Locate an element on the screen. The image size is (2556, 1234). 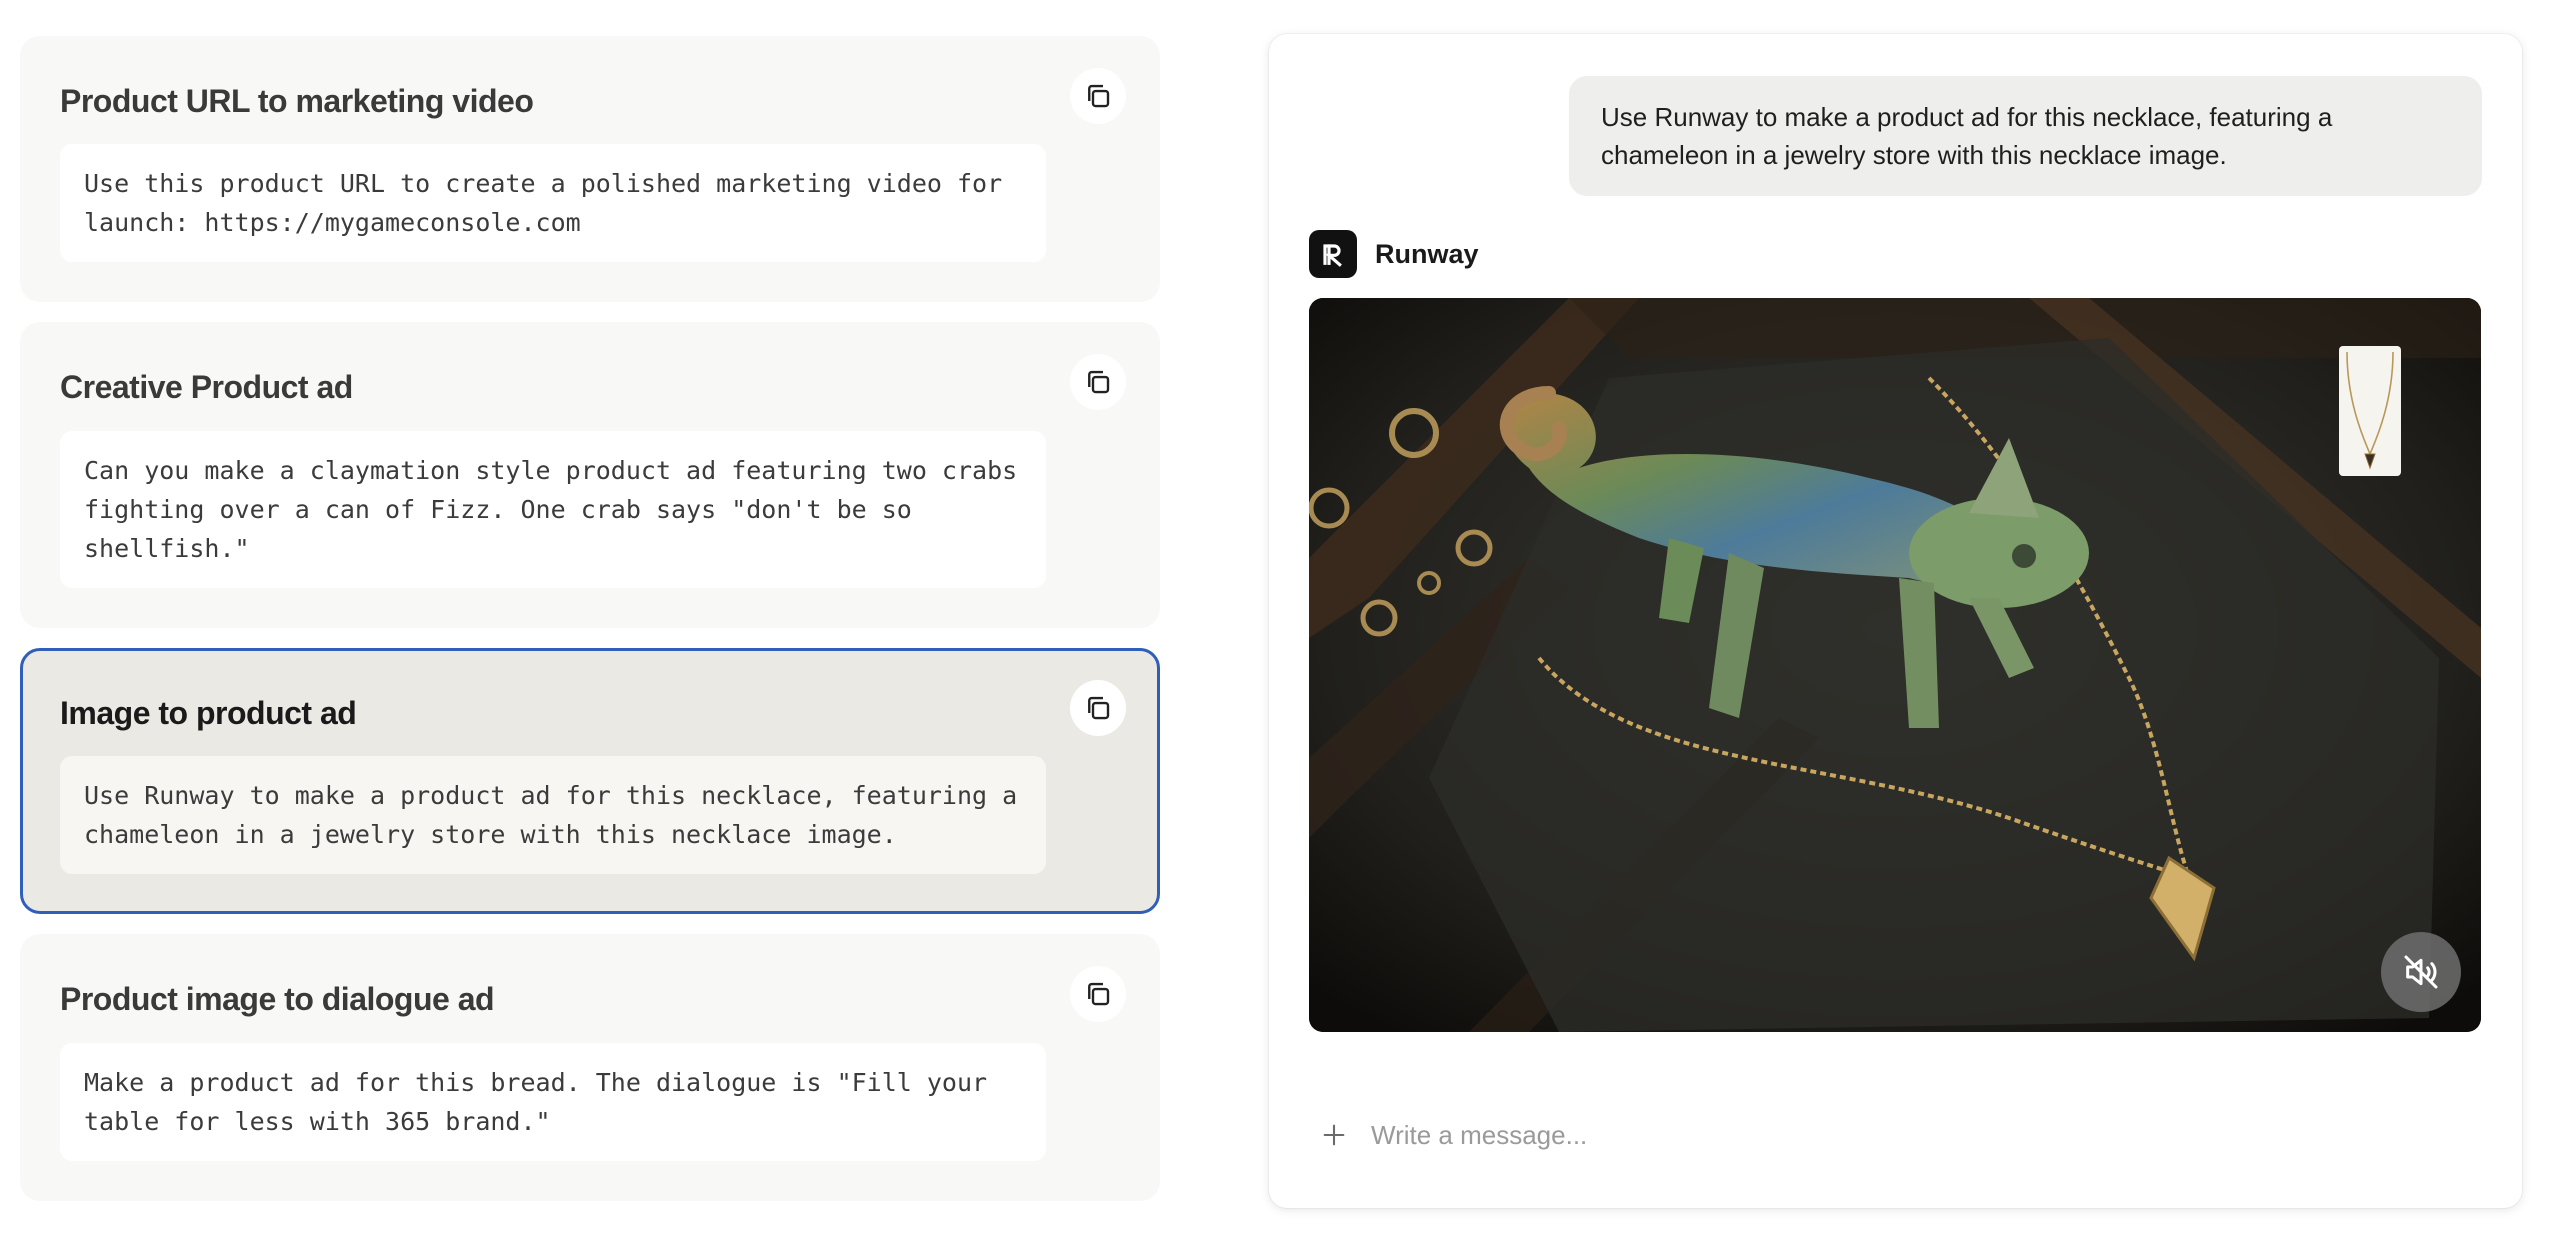
runway-logo-icon is located at coordinates (1333, 254).